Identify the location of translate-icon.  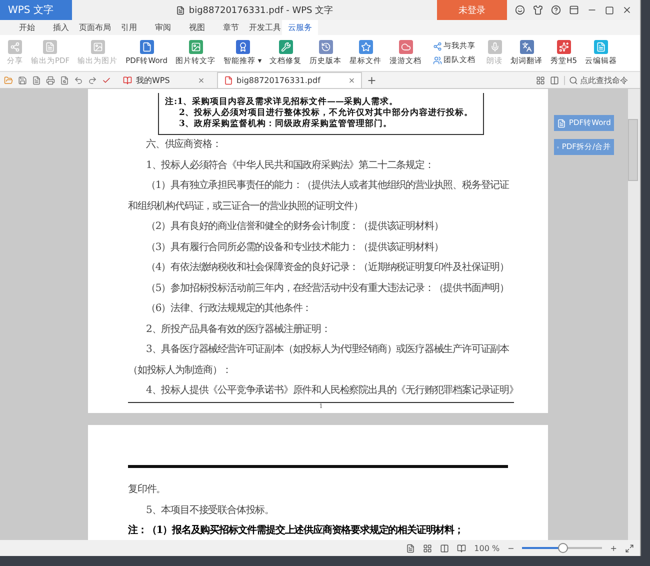
(527, 47).